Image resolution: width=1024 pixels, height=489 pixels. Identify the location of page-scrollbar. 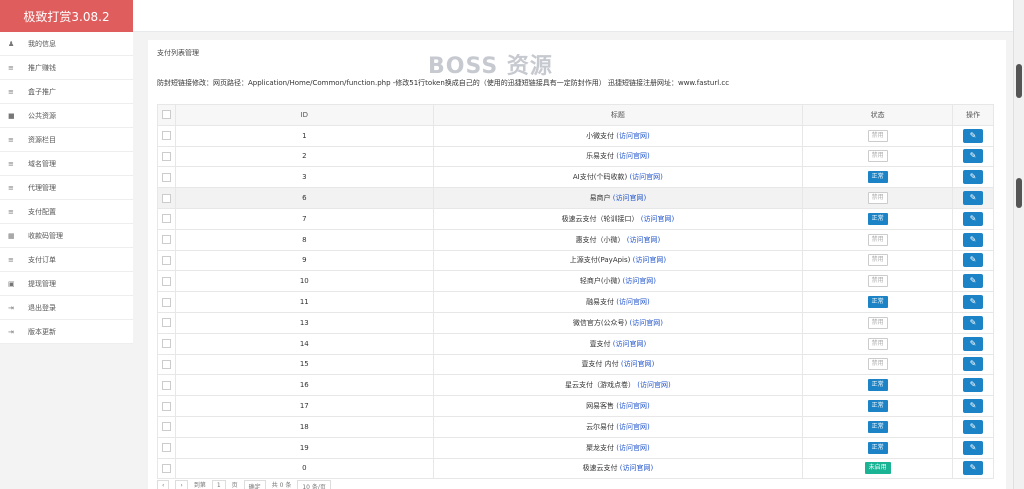
(1018, 244).